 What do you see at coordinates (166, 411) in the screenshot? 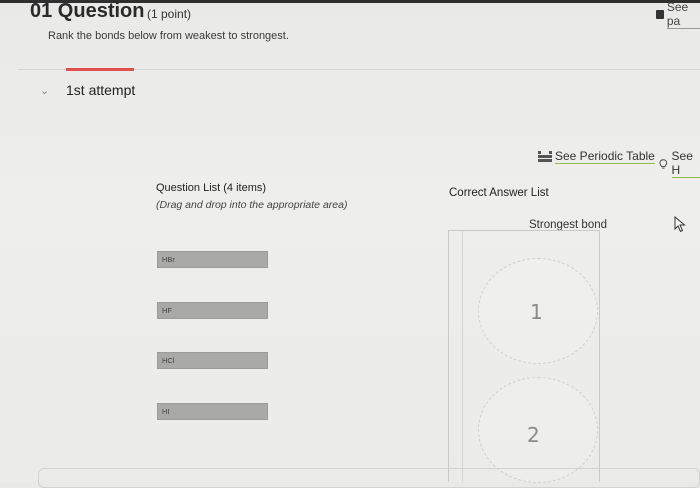
I see `item-label: HI` at bounding box center [166, 411].